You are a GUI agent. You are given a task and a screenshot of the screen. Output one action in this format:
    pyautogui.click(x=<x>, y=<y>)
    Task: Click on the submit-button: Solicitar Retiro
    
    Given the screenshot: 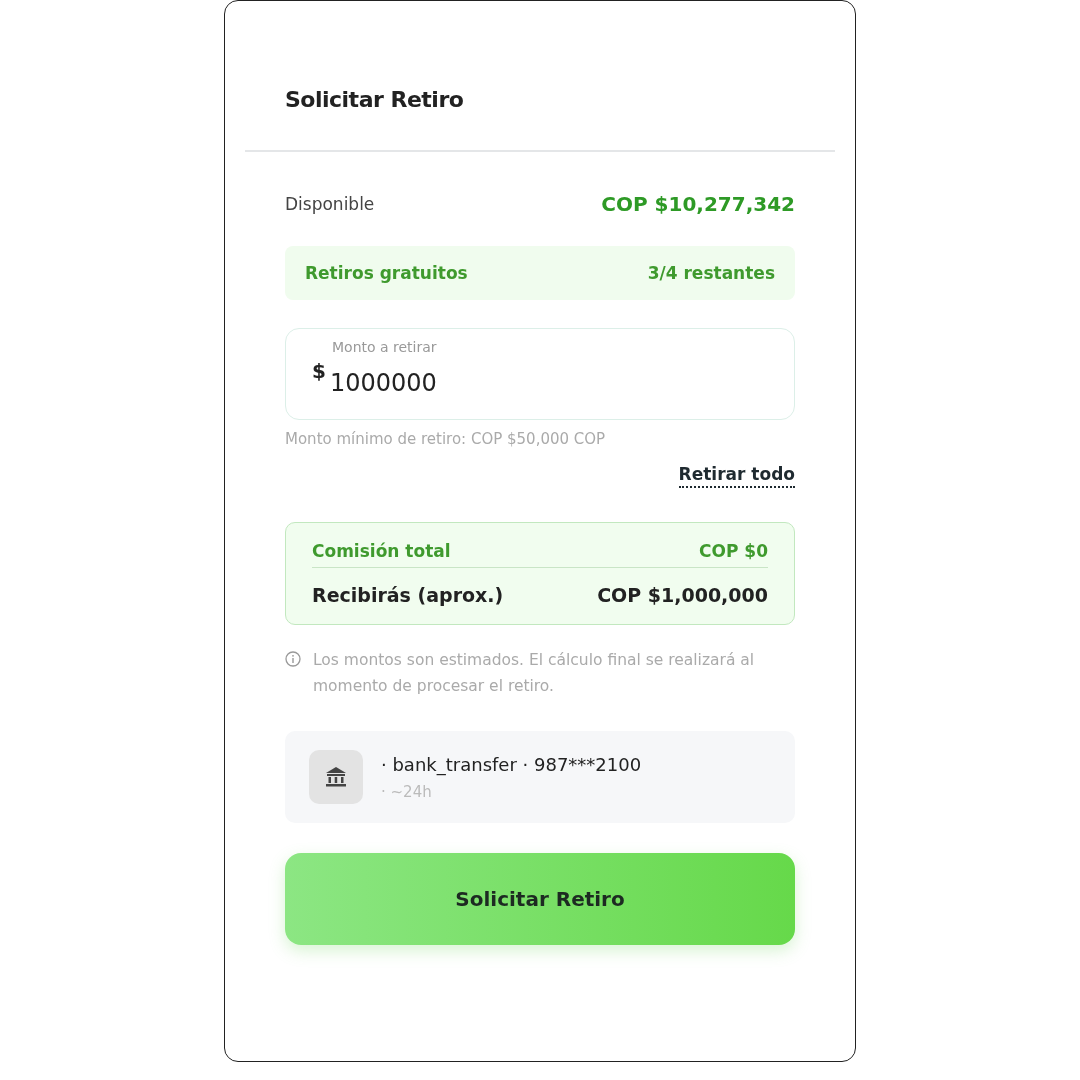 What is the action you would take?
    pyautogui.click(x=540, y=899)
    